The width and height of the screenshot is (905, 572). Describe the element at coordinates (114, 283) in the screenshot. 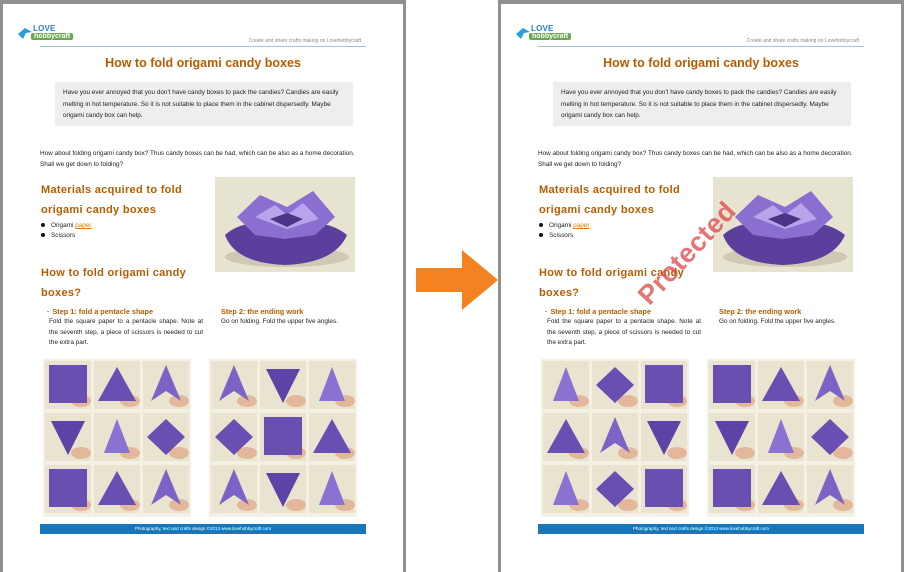

I see `howto-heading: How to fold origami candy boxes?` at that location.